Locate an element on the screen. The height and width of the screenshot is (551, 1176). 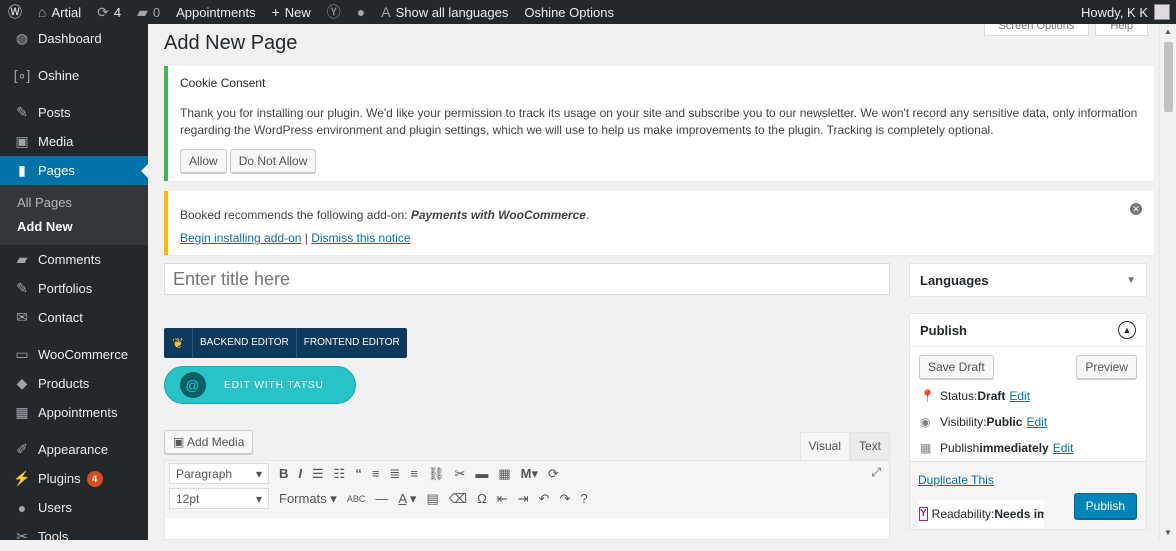
save-draft-button: Save Draft is located at coordinates (956, 367).